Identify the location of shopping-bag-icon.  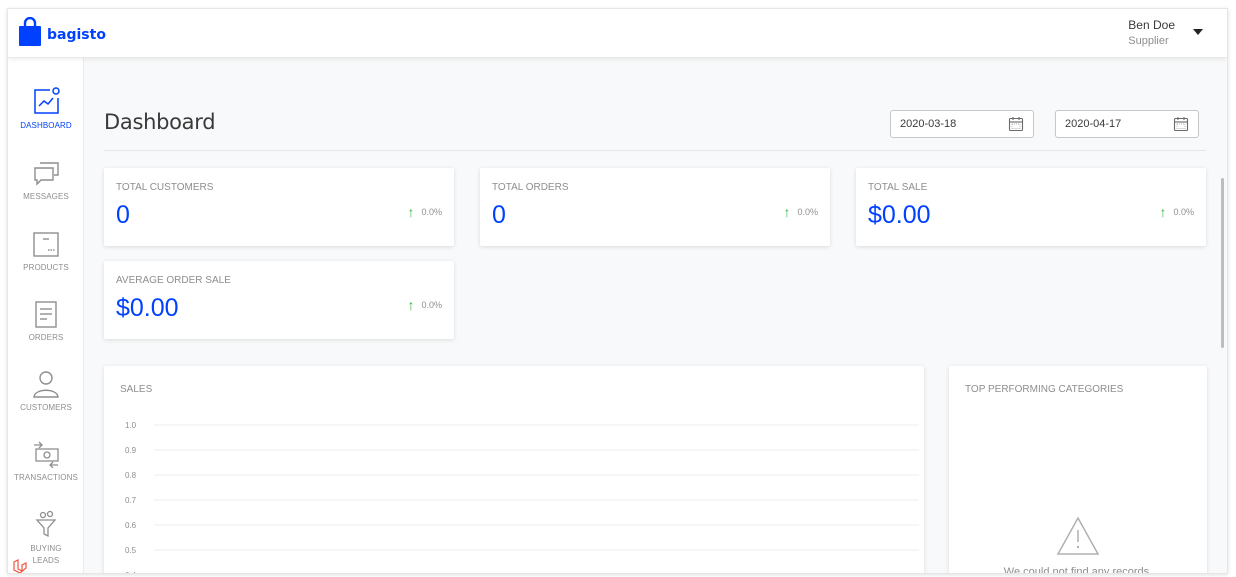
(30, 31).